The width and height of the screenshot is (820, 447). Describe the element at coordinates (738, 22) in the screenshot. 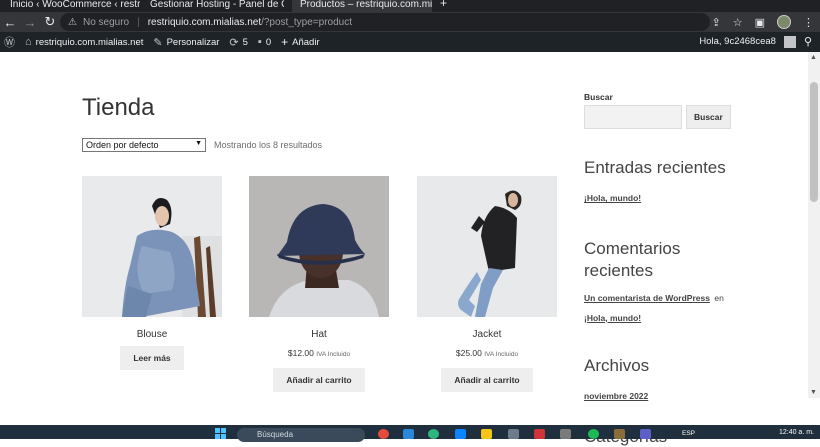

I see `star-icon: ☆` at that location.